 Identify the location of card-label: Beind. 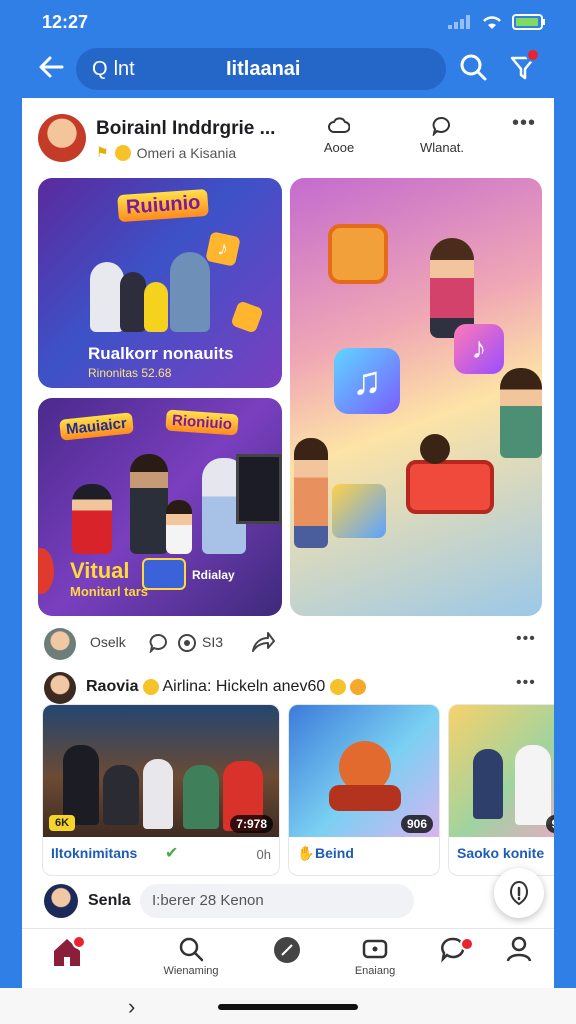
(334, 853).